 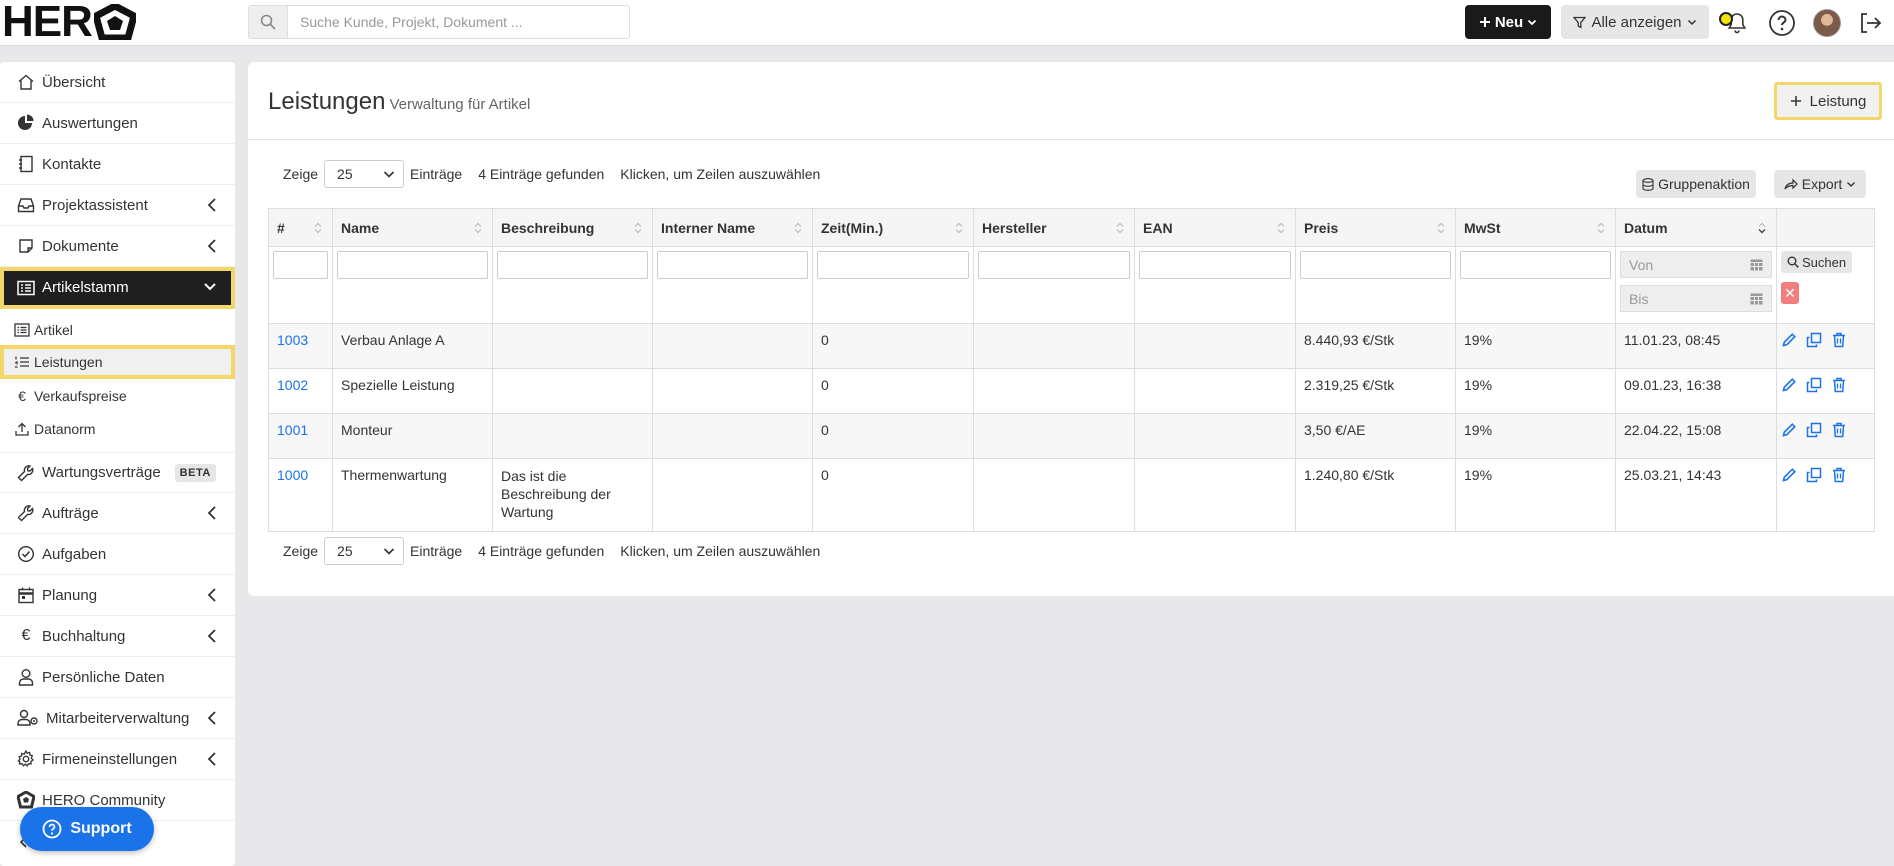 What do you see at coordinates (1820, 184) in the screenshot?
I see `export-button: Export` at bounding box center [1820, 184].